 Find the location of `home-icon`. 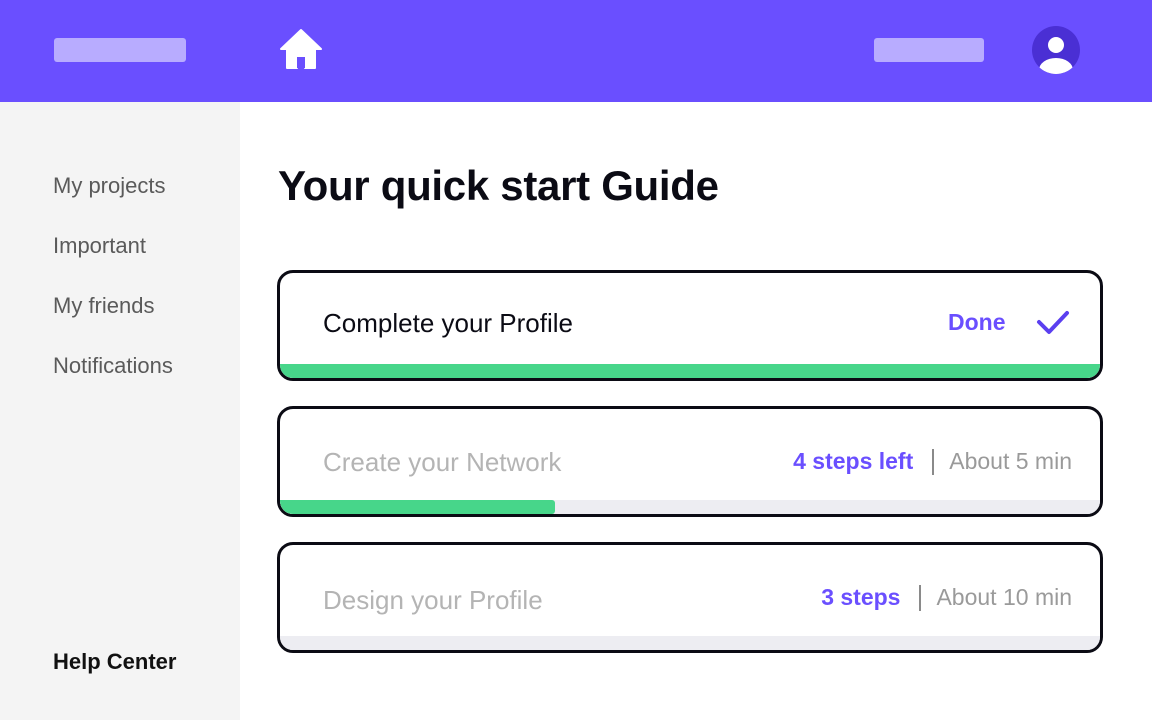

home-icon is located at coordinates (301, 49).